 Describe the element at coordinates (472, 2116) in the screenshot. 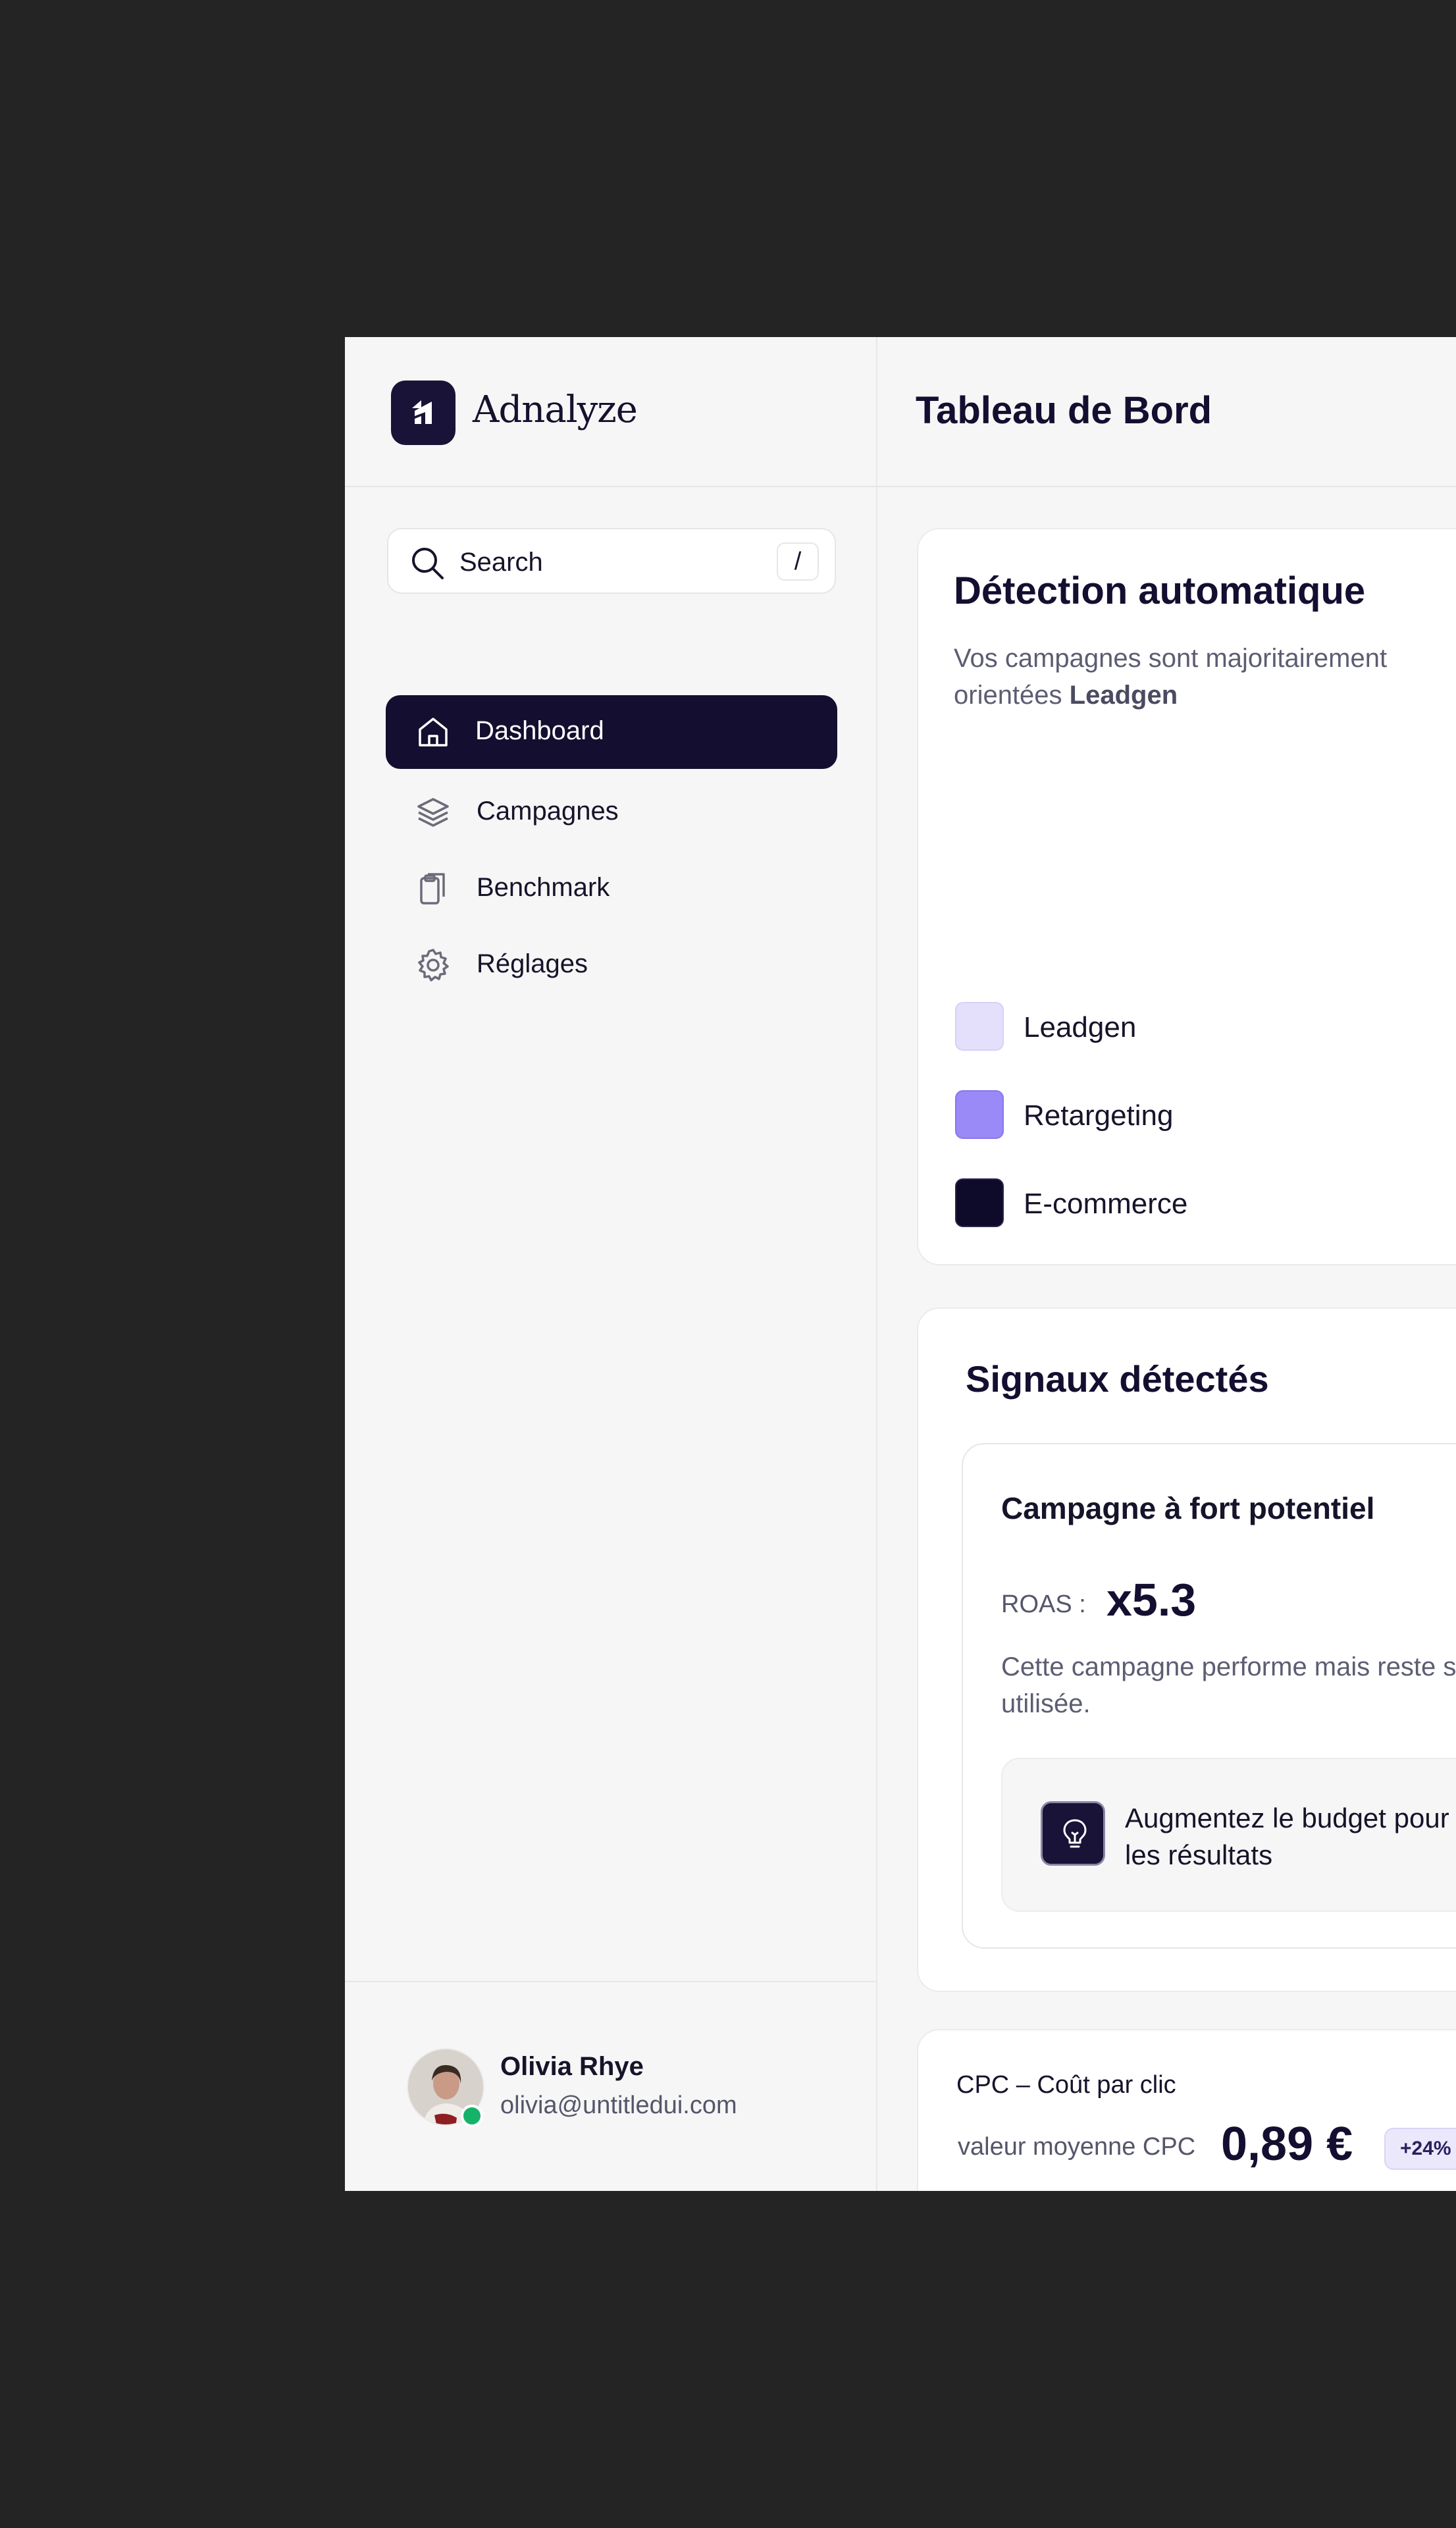

I see `online-status-indicator` at that location.